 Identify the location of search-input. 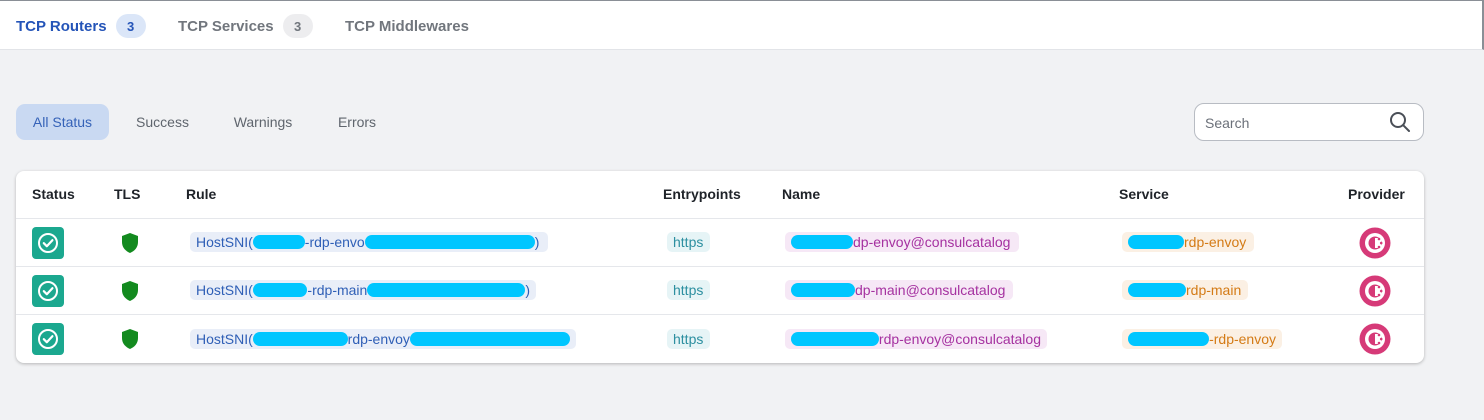
(1295, 123).